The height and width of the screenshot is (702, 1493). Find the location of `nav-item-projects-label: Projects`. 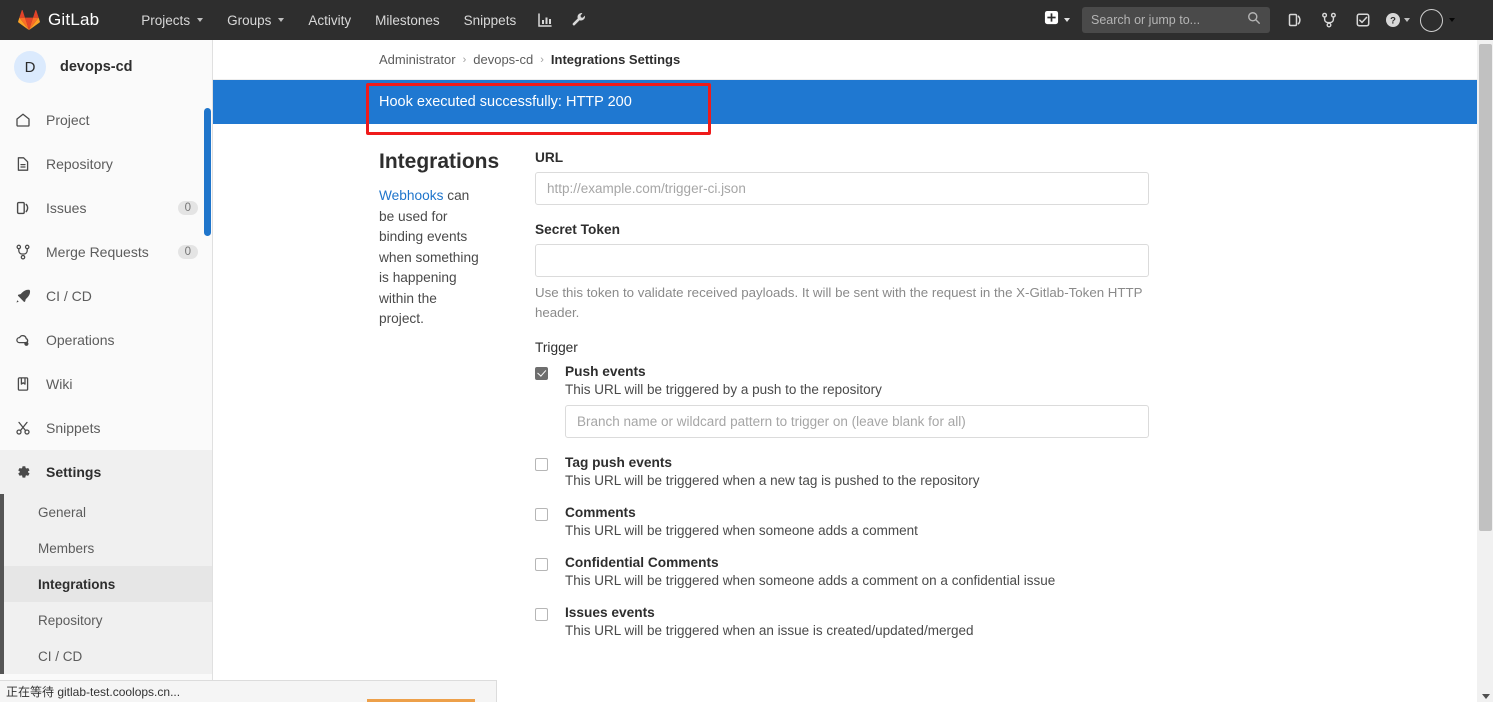

nav-item-projects-label: Projects is located at coordinates (166, 20).